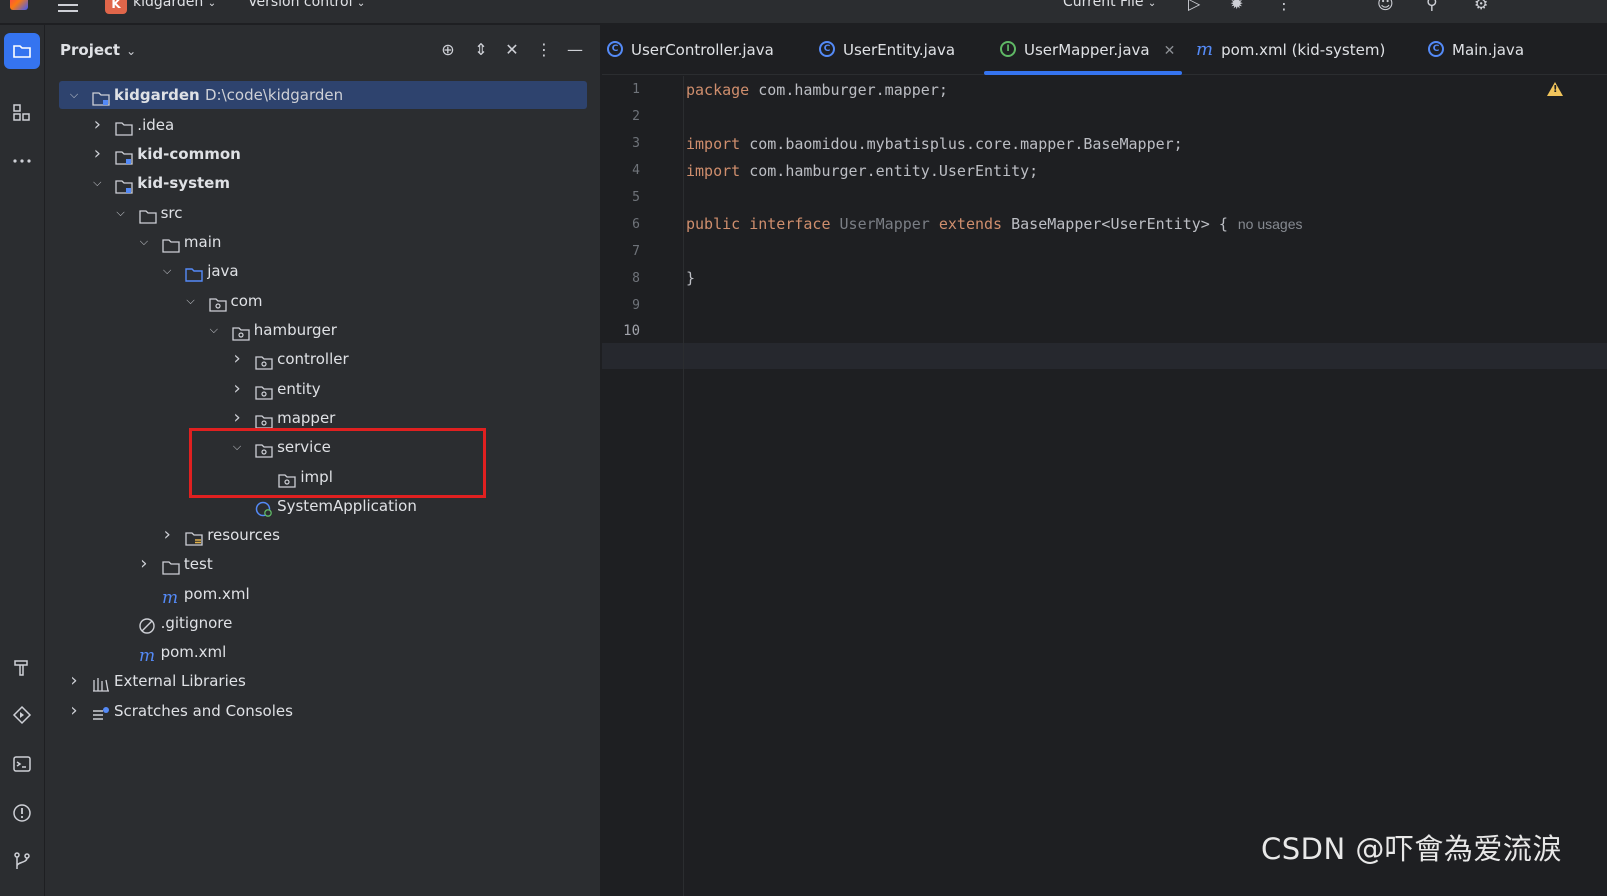 This screenshot has width=1607, height=896. I want to click on code-line-8: }, so click(690, 278).